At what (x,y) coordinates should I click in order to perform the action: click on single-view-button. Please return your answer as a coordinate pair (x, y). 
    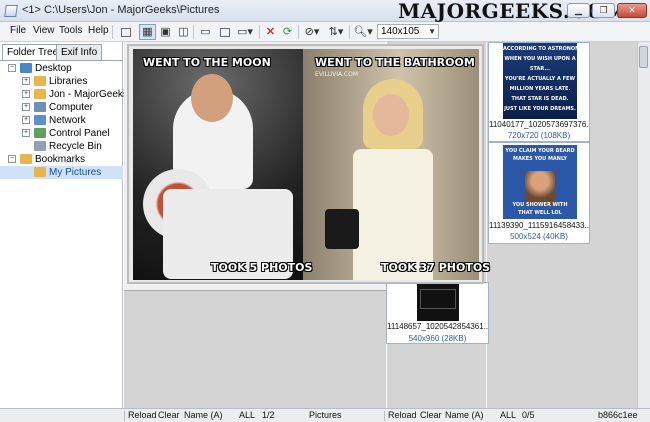
    Looking at the image, I should click on (125, 32).